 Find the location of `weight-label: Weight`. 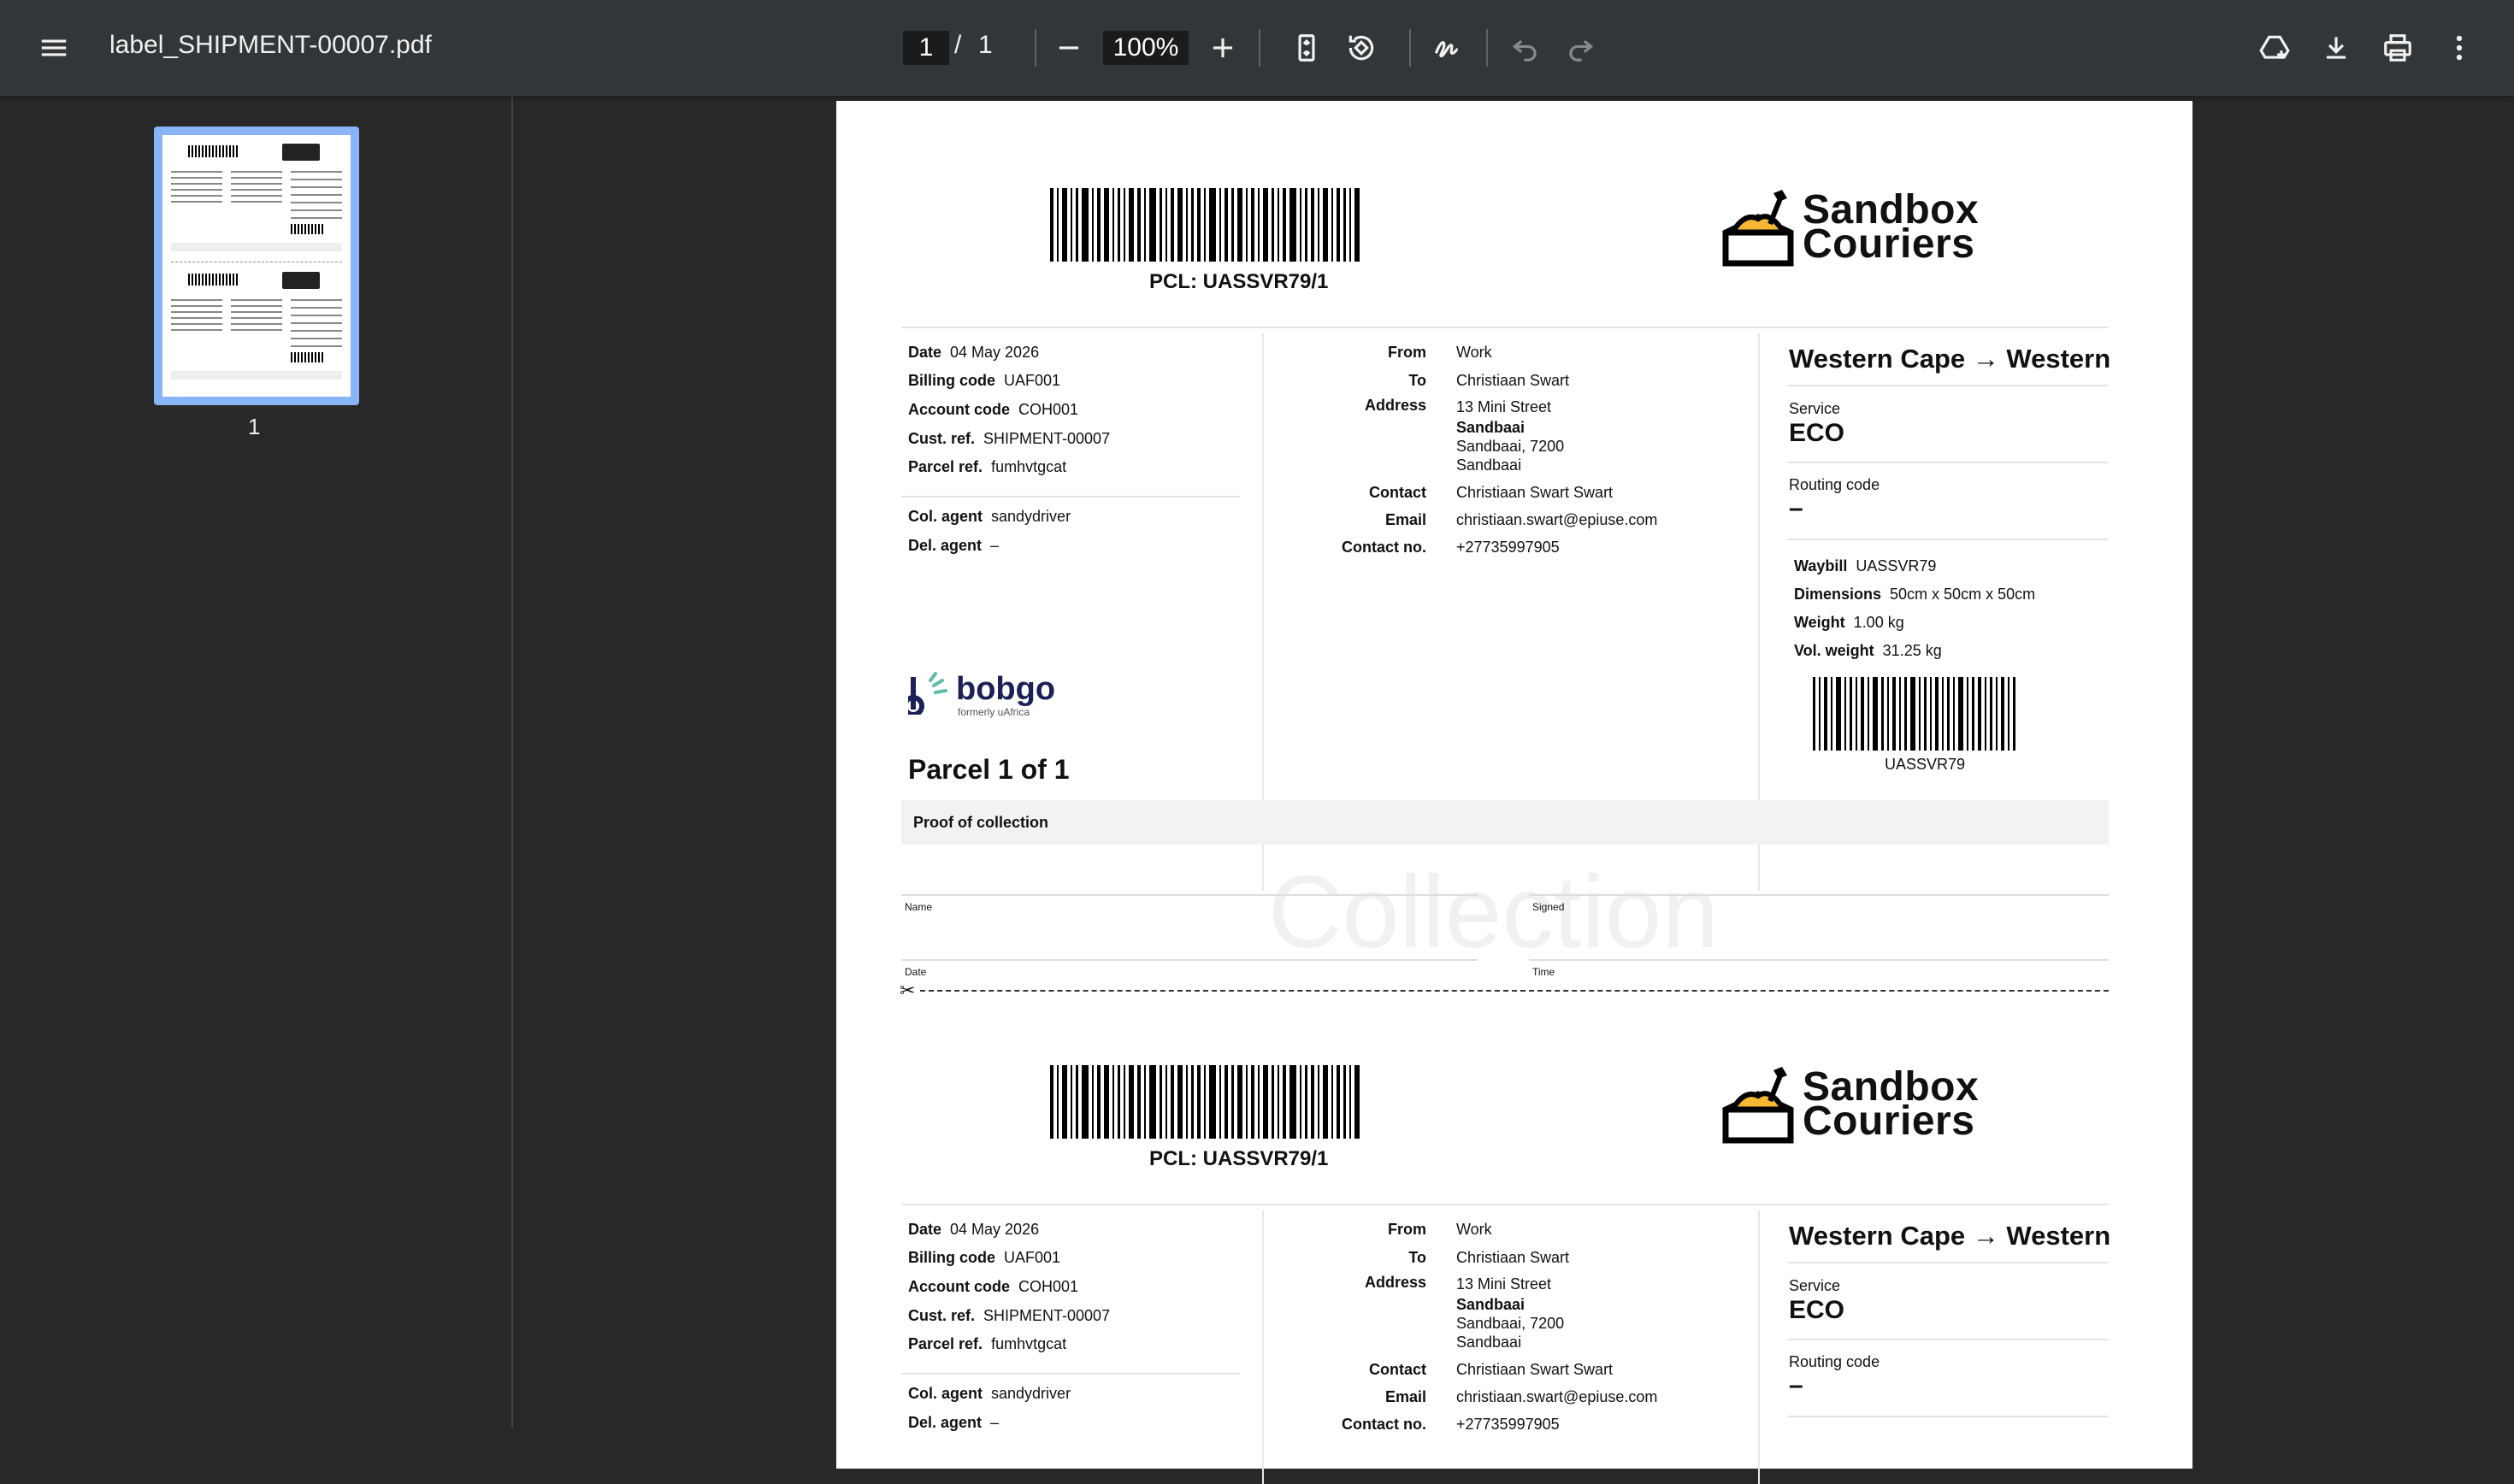

weight-label: Weight is located at coordinates (1819, 622).